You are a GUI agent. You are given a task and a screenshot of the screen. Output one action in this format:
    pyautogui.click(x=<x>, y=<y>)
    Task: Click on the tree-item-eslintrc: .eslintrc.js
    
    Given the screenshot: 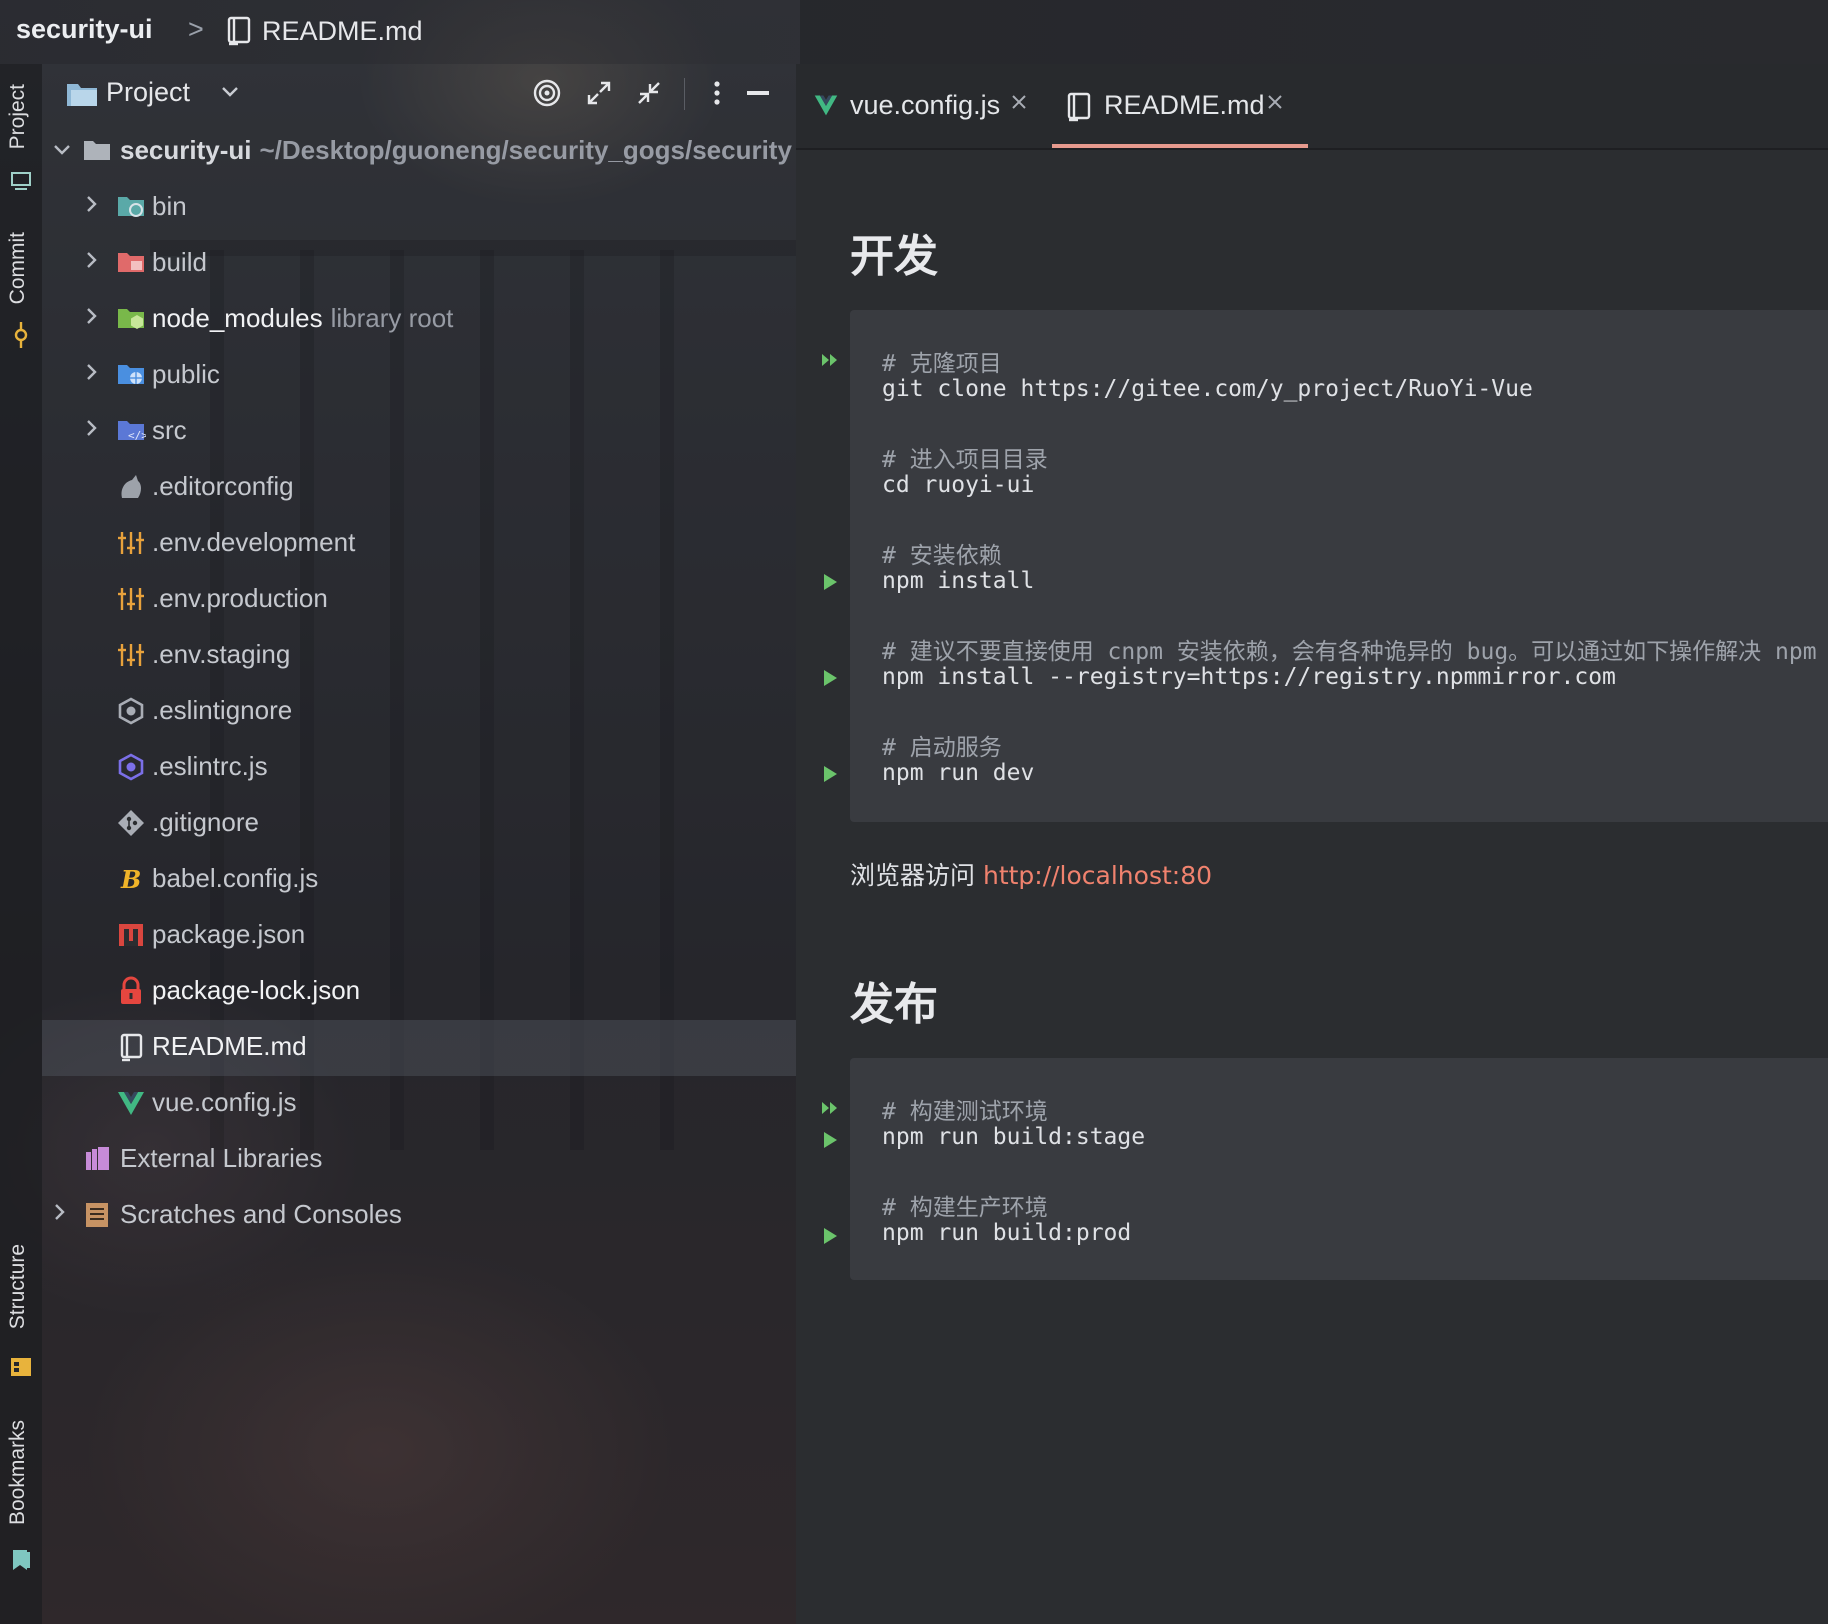 What is the action you would take?
    pyautogui.click(x=419, y=768)
    